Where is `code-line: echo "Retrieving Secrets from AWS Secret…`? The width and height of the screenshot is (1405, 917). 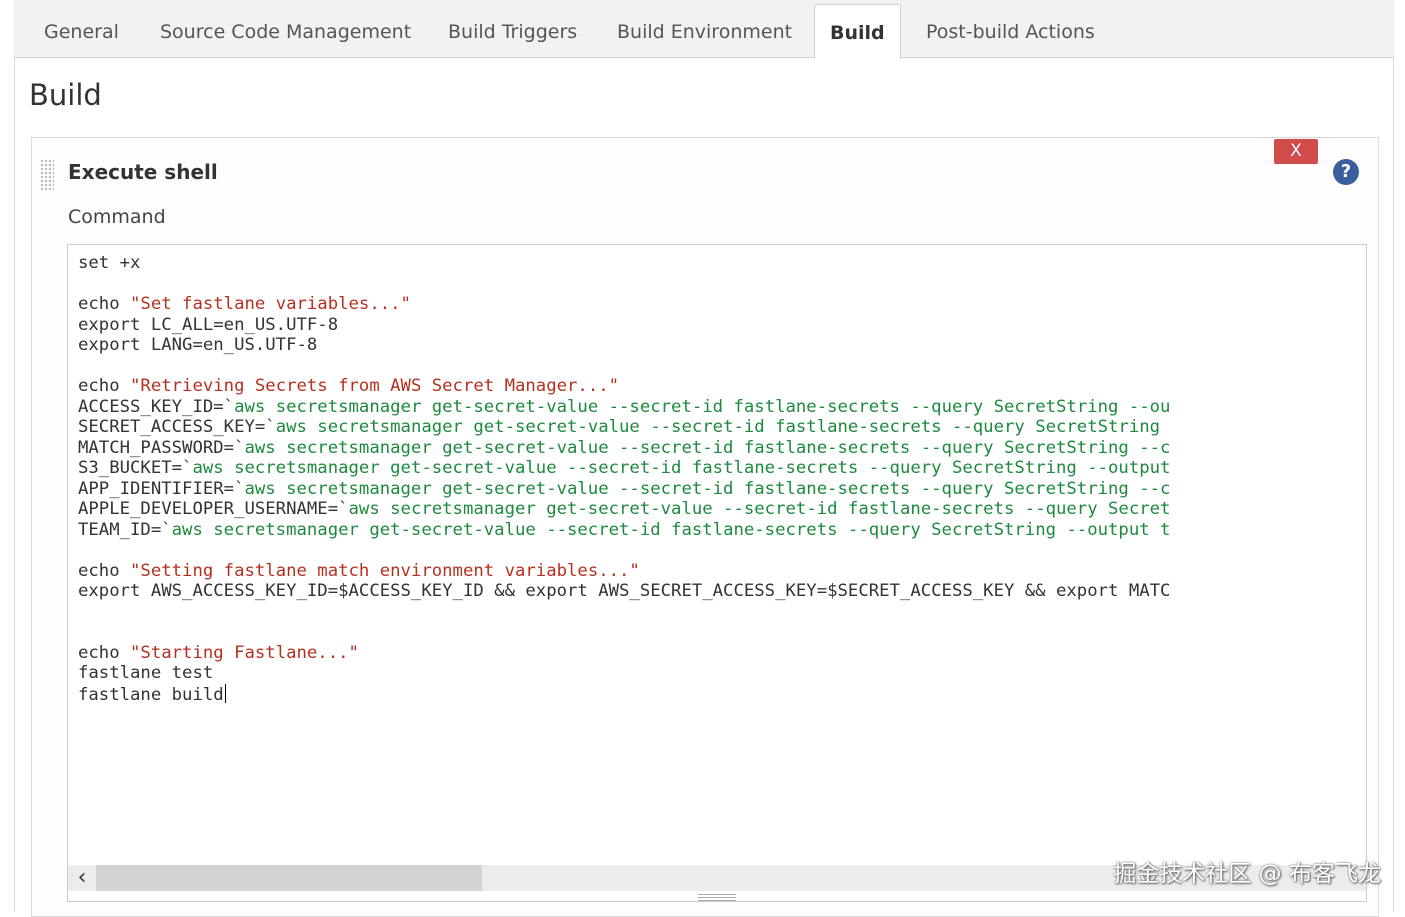 code-line: echo "Retrieving Secrets from AWS Secret… is located at coordinates (722, 386).